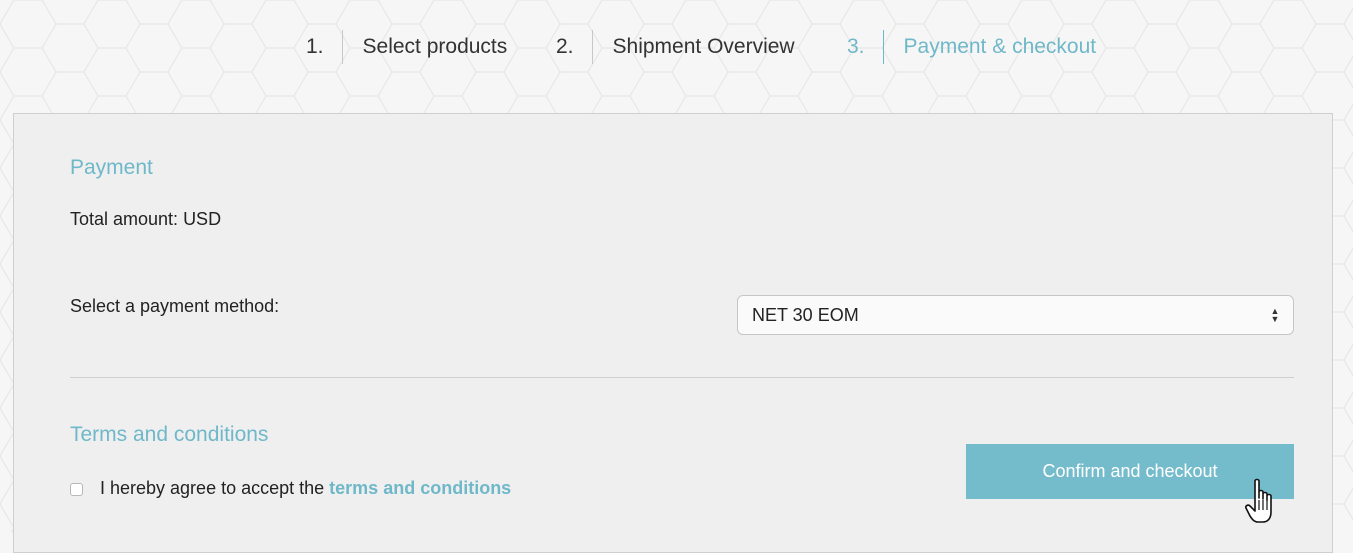 The width and height of the screenshot is (1353, 553). What do you see at coordinates (703, 46) in the screenshot?
I see `step-label: Shipment Overview` at bounding box center [703, 46].